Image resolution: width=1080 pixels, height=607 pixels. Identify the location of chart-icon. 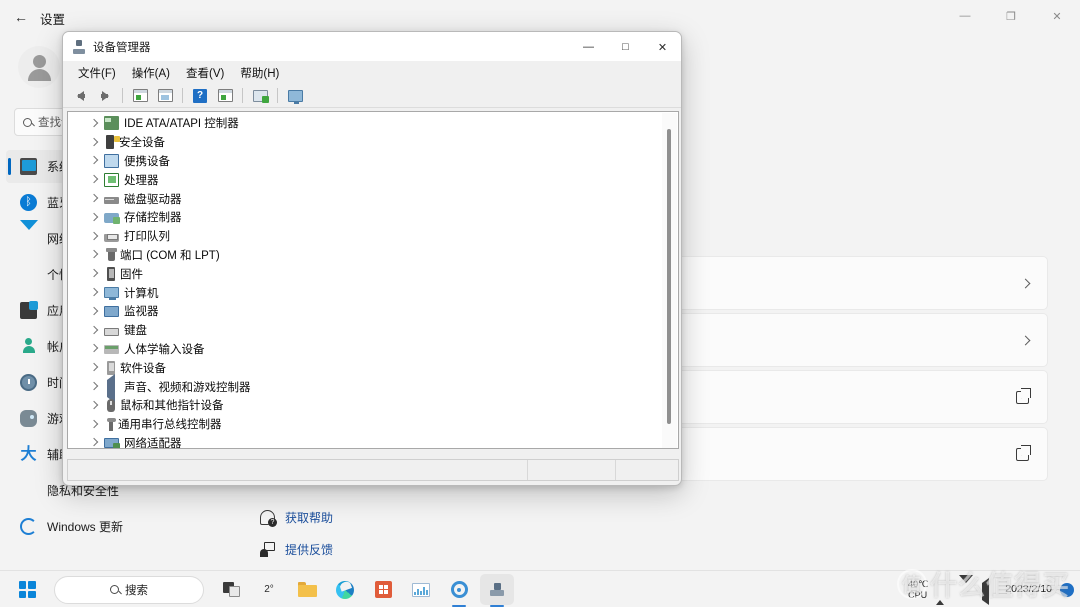
(421, 589).